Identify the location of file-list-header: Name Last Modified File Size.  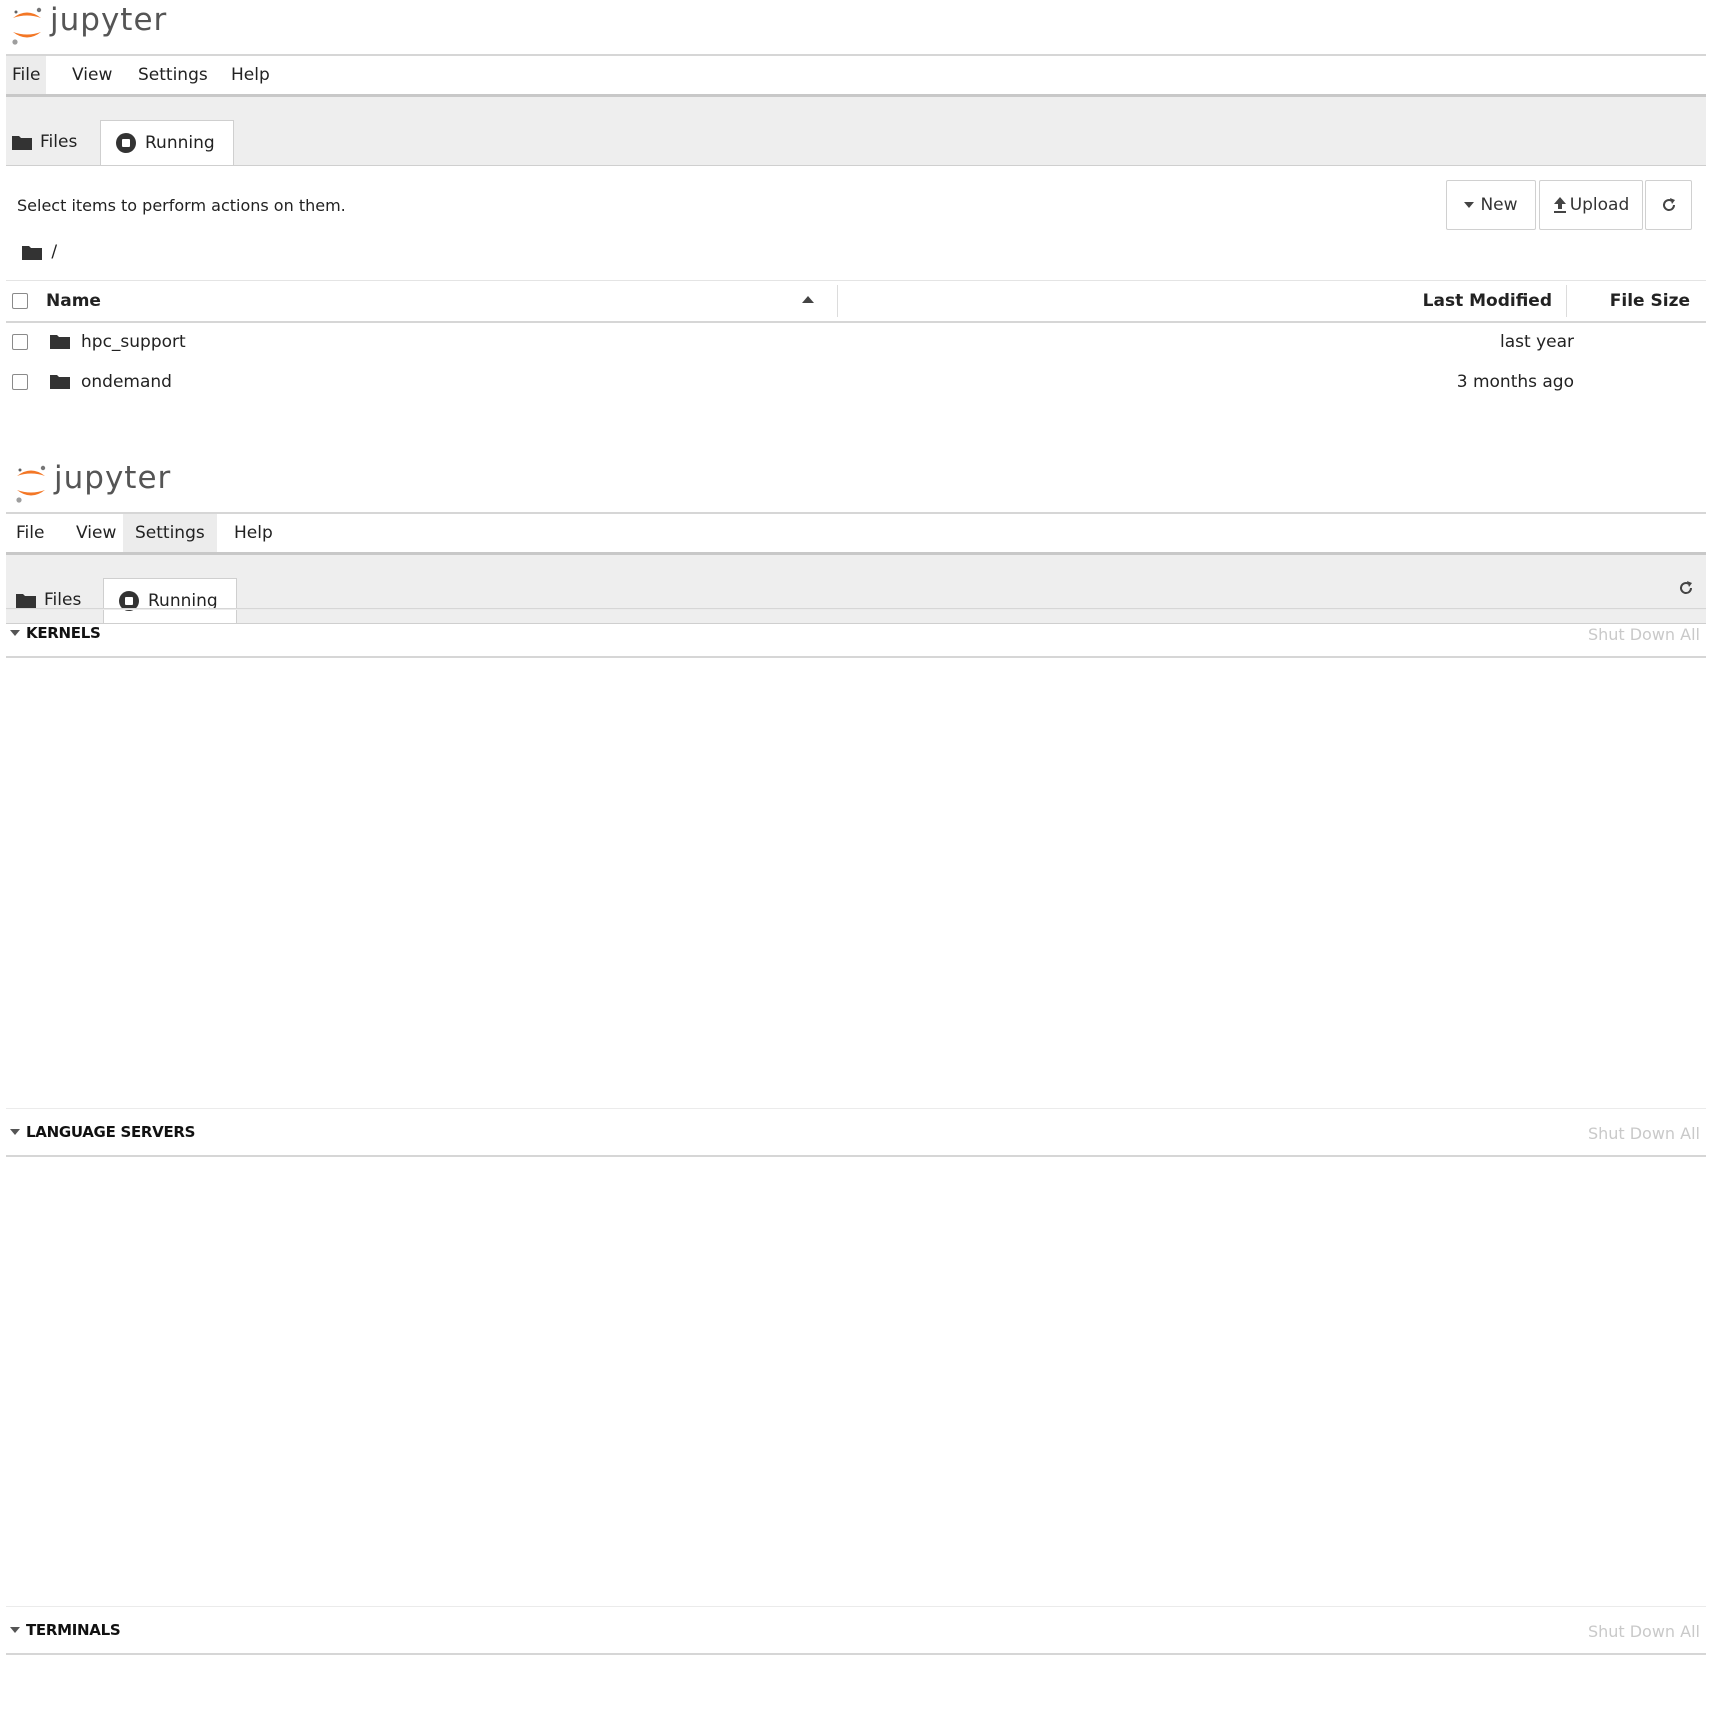
(856, 301).